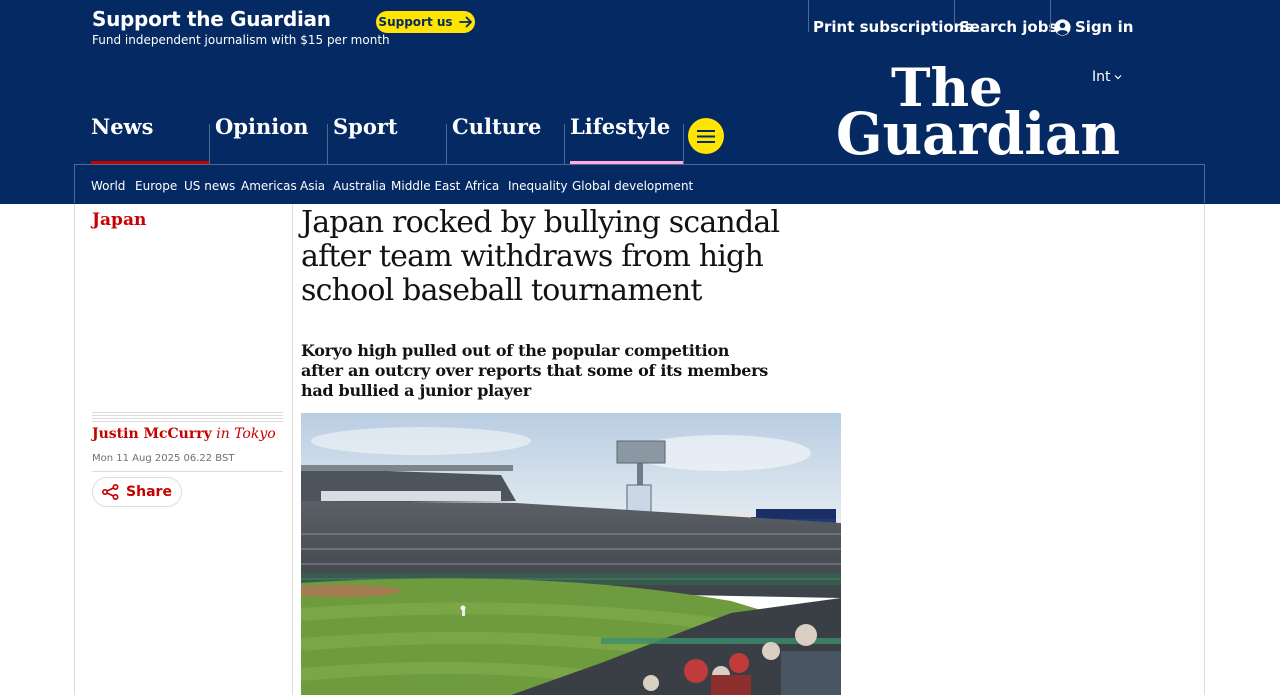  I want to click on subnav-middle-east: Middle East, so click(425, 186).